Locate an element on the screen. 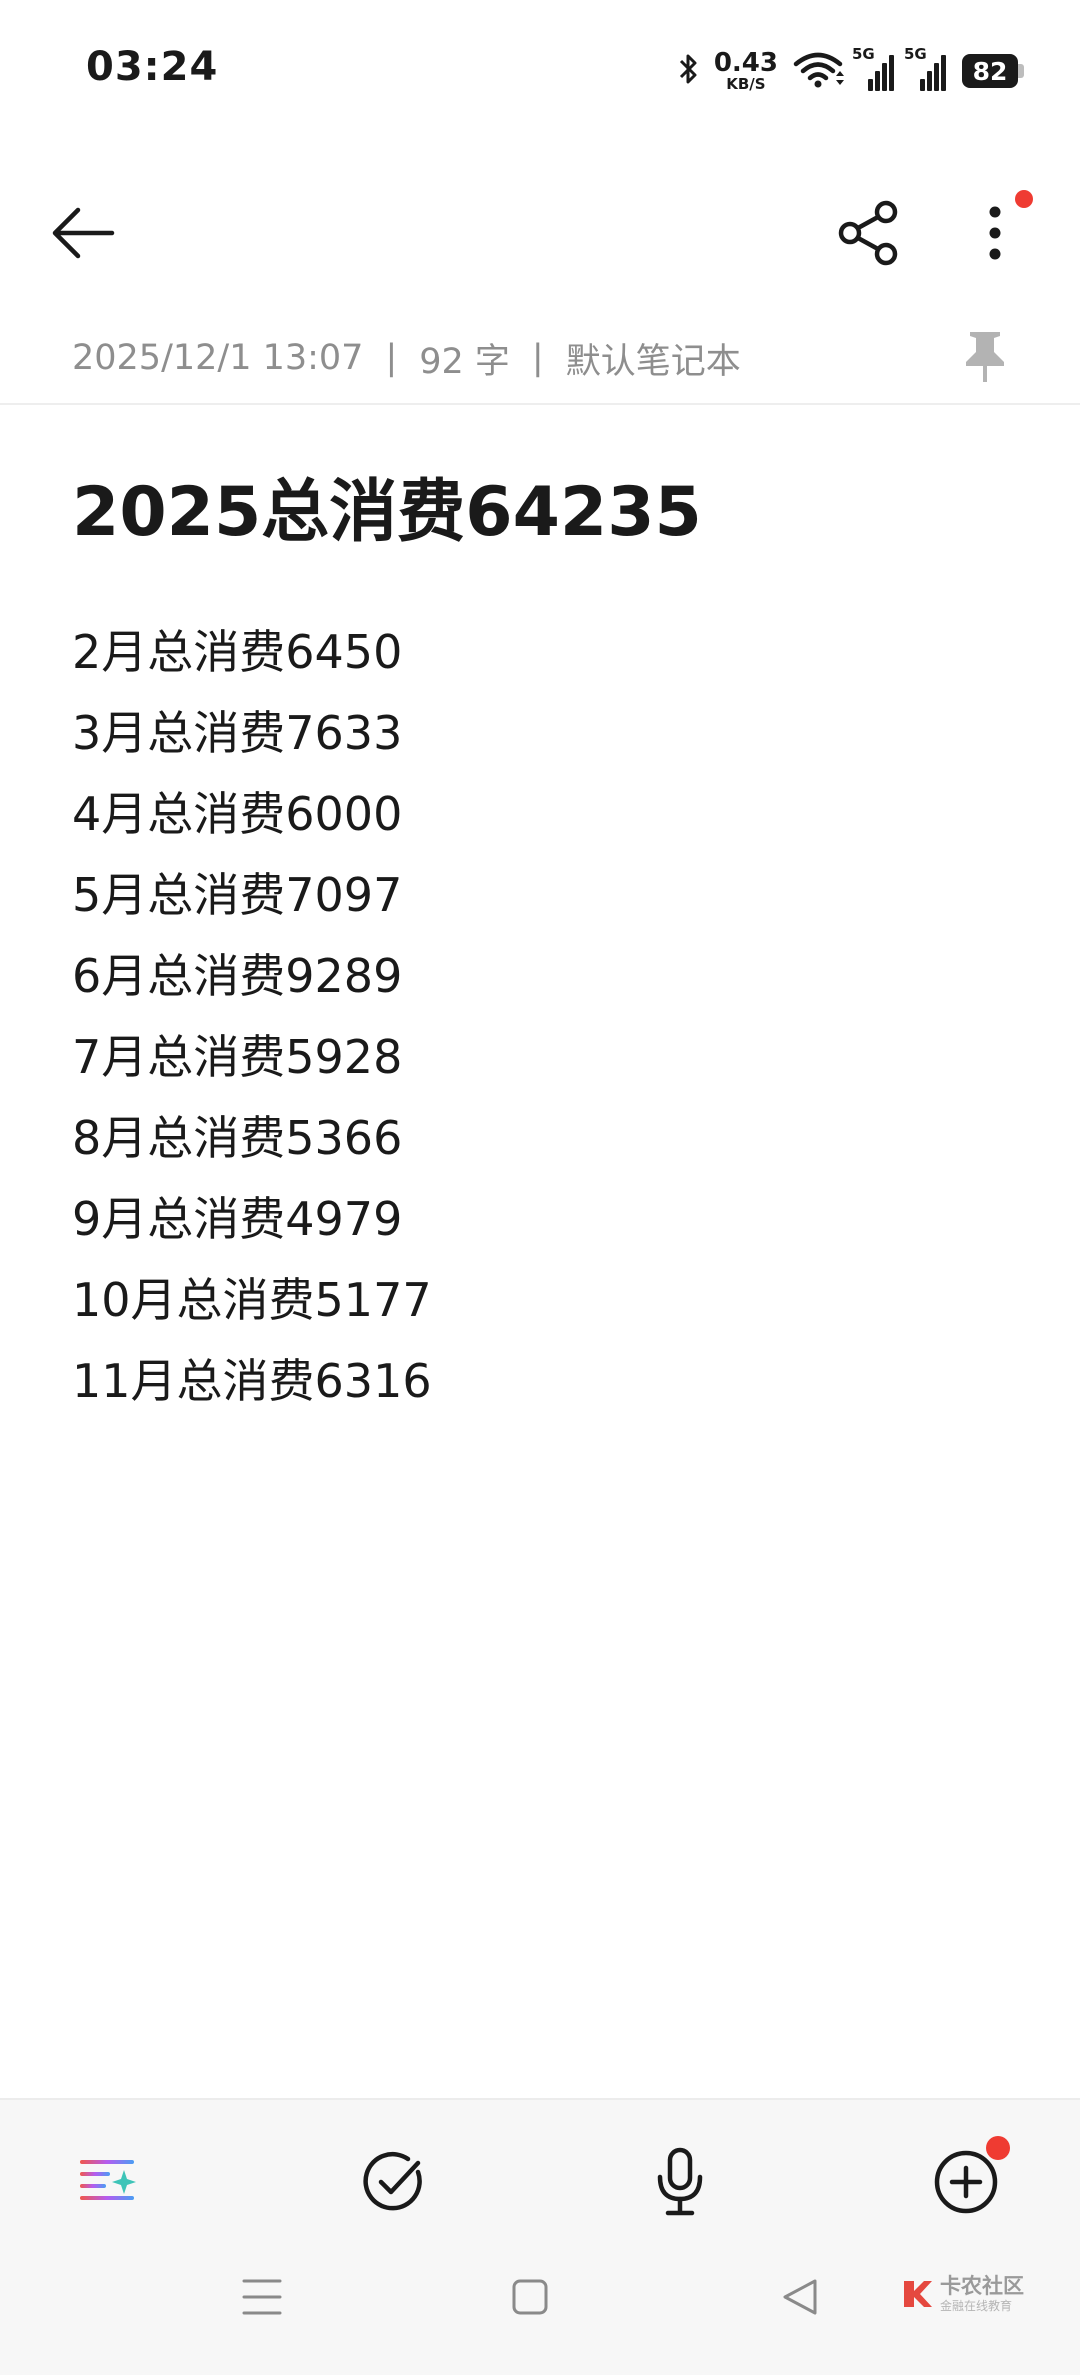 This screenshot has height=2375, width=1080. checklist-icon is located at coordinates (392, 2181).